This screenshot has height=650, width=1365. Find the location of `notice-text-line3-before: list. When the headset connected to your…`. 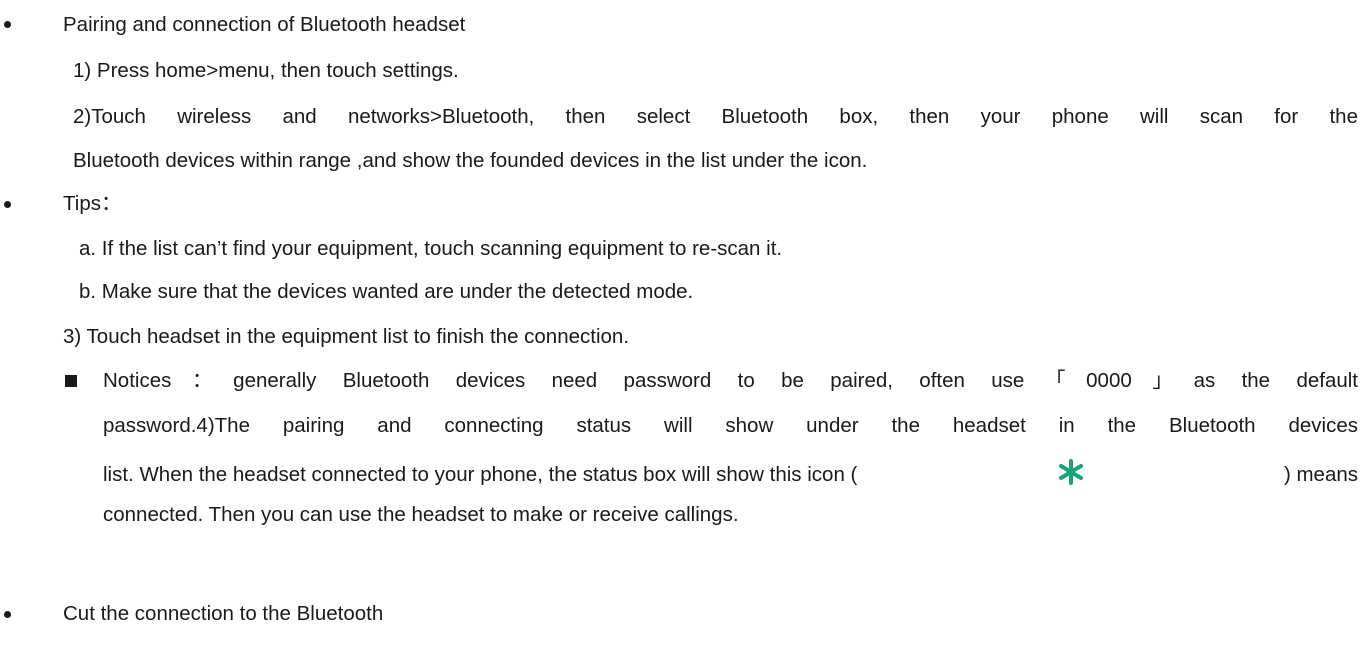

notice-text-line3-before: list. When the headset connected to your… is located at coordinates (480, 474).